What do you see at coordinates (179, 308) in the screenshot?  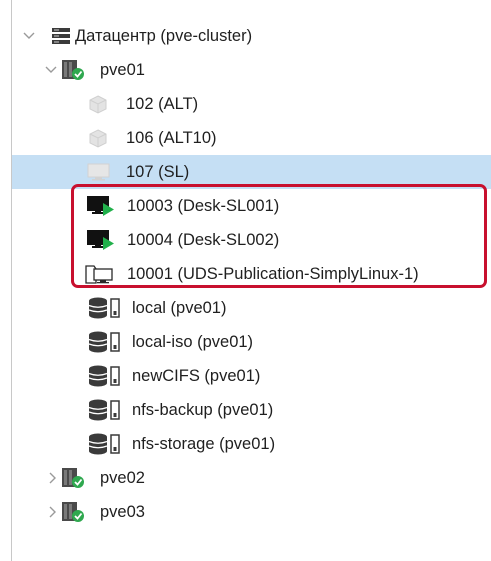 I see `tree-item-label: local (pve01)` at bounding box center [179, 308].